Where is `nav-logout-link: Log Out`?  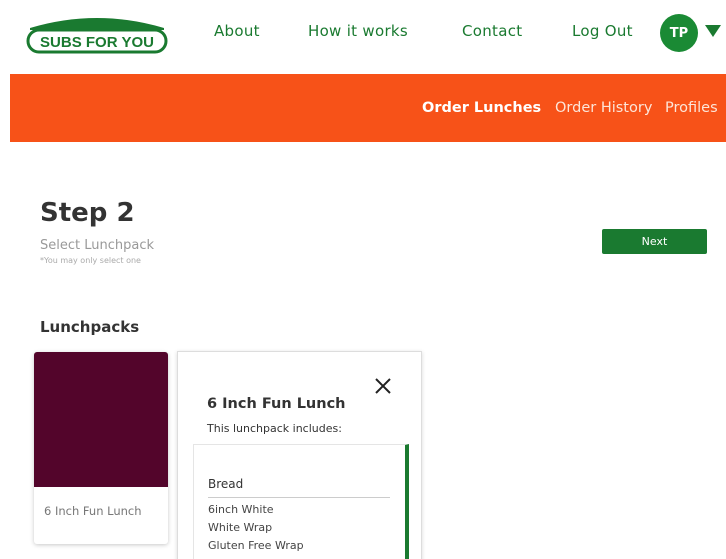 nav-logout-link: Log Out is located at coordinates (602, 31).